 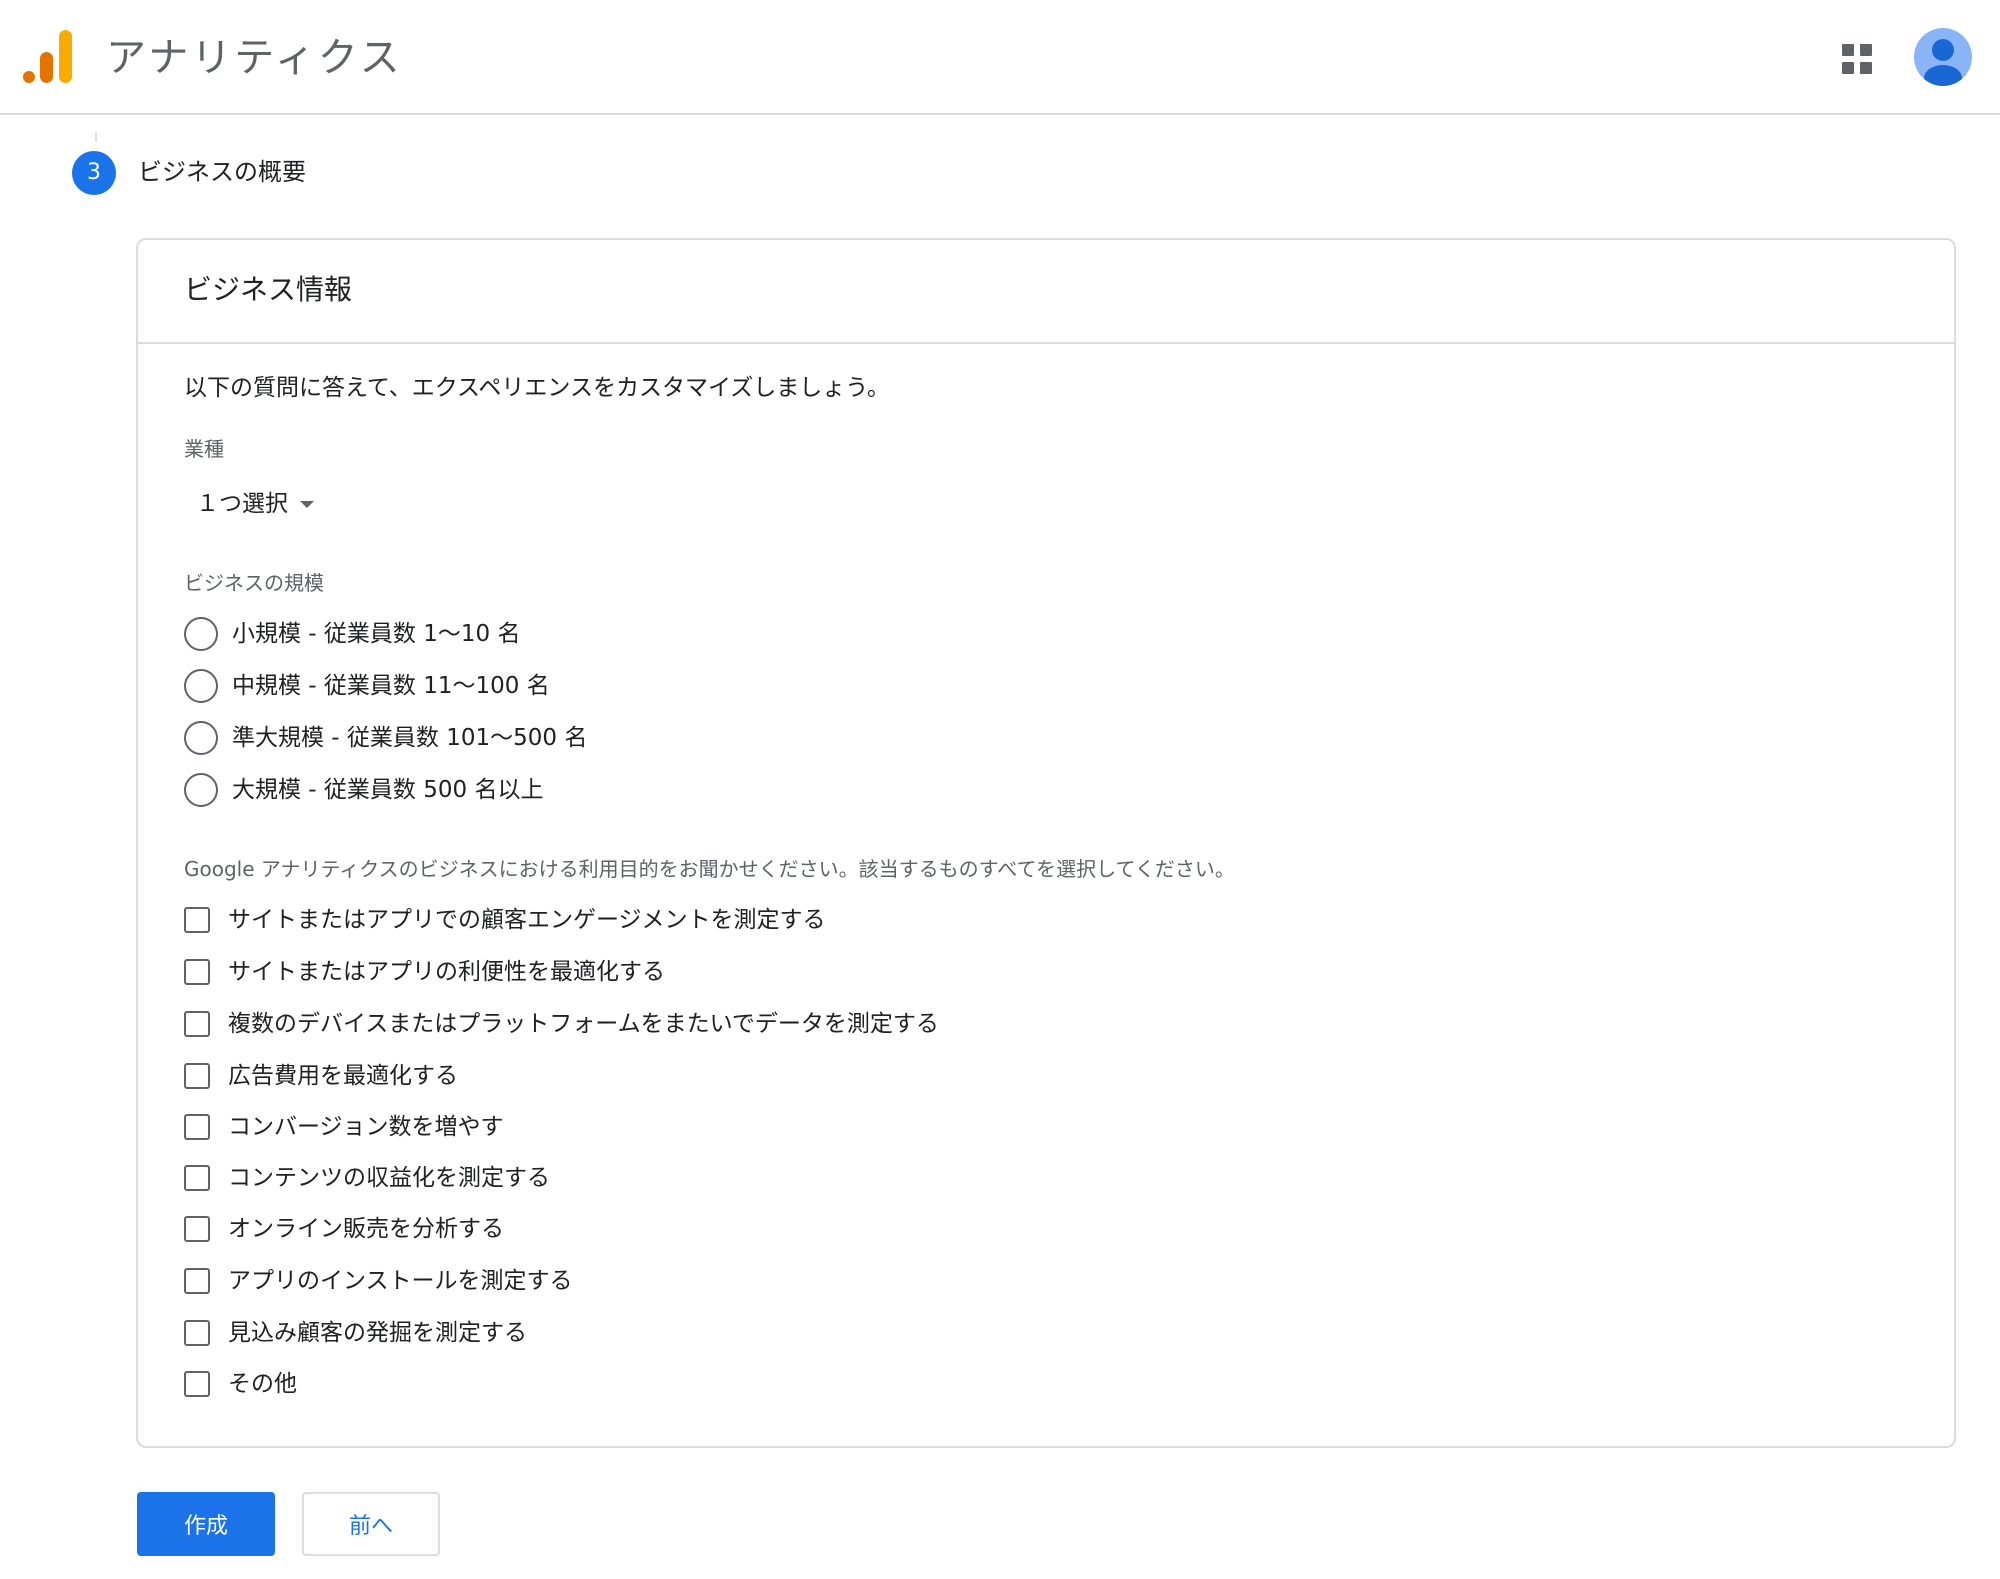 I want to click on size-option-large: 大規模 - 従業員数 500 名以上, so click(x=363, y=790).